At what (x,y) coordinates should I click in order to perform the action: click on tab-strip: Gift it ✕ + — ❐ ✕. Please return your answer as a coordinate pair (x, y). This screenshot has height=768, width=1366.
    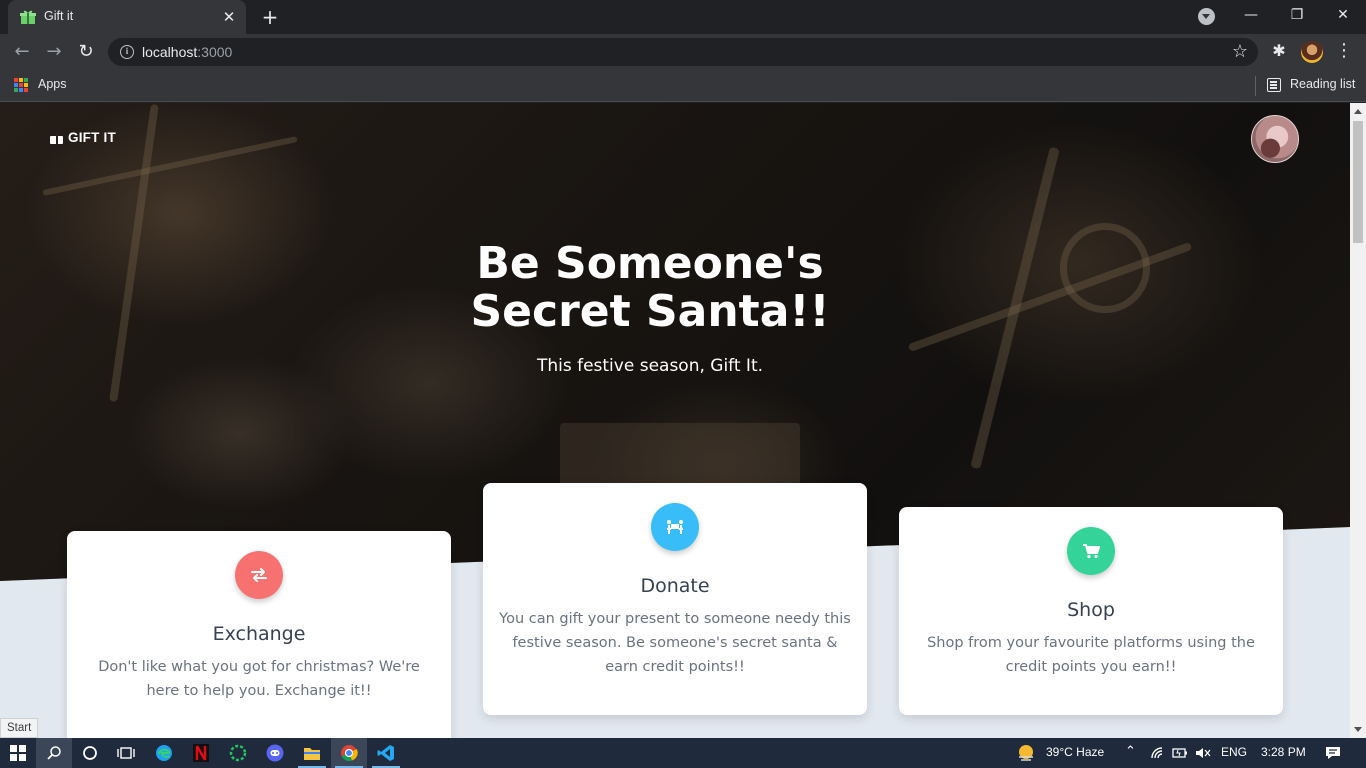
    Looking at the image, I should click on (683, 17).